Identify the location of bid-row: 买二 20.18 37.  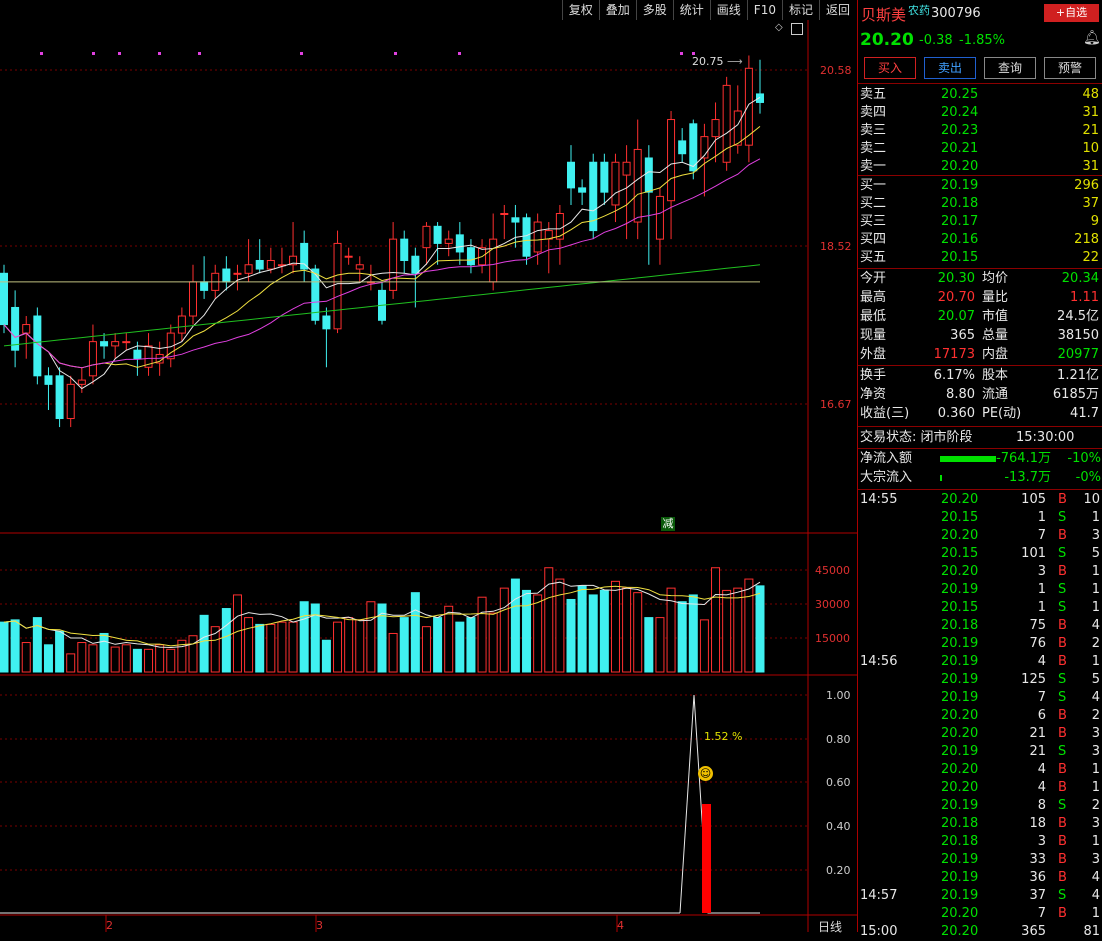
(980, 204).